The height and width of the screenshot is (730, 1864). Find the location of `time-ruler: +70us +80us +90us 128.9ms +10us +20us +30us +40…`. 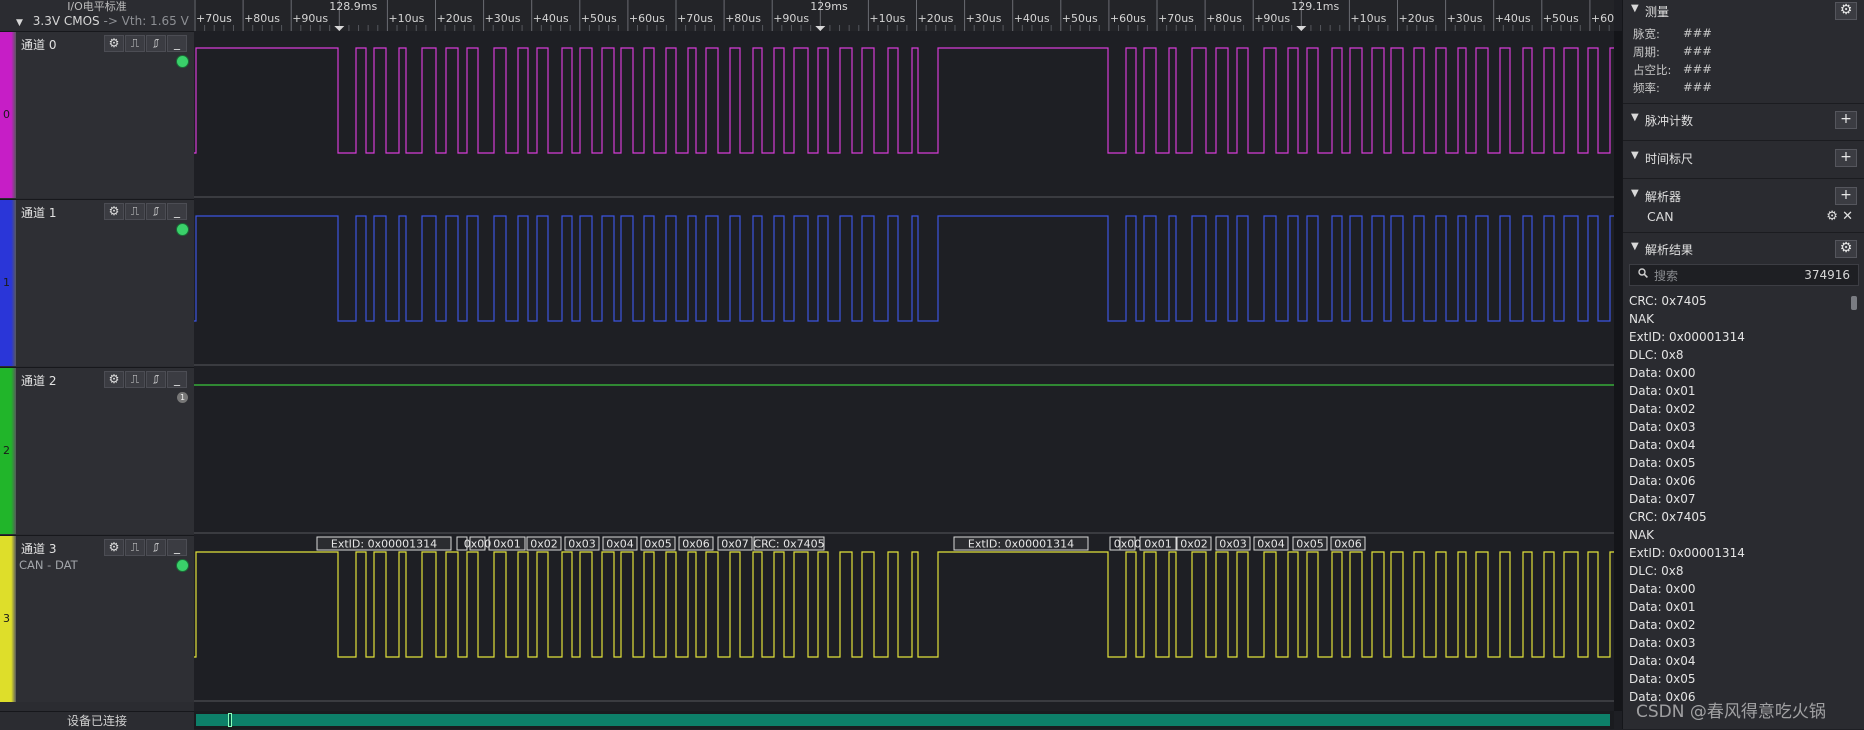

time-ruler: +70us +80us +90us 128.9ms +10us +20us +30us +40… is located at coordinates (904, 16).